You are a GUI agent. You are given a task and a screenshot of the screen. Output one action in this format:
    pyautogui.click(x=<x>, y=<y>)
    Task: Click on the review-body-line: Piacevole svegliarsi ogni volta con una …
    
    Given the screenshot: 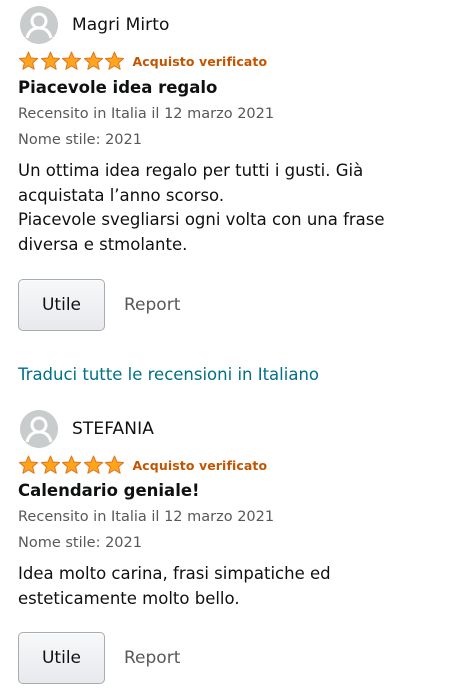 What is the action you would take?
    pyautogui.click(x=201, y=219)
    